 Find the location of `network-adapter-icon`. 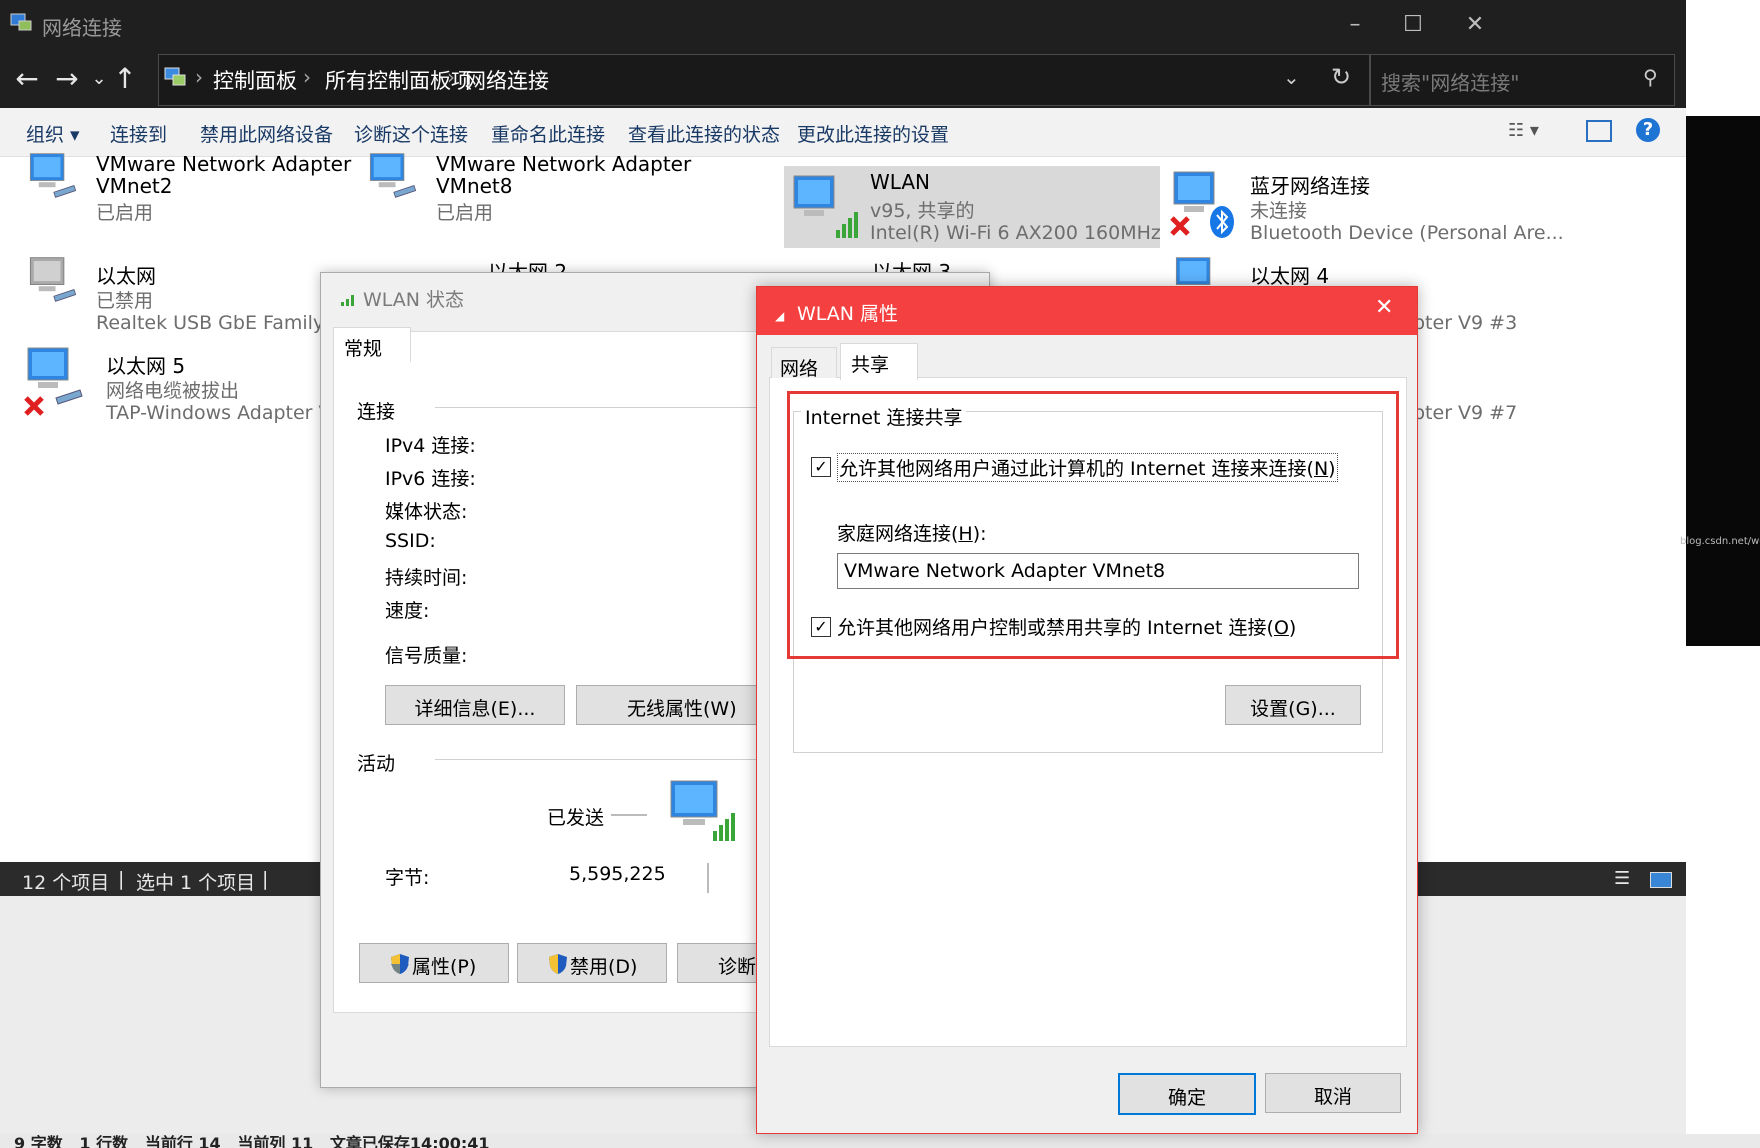

network-adapter-icon is located at coordinates (393, 180).